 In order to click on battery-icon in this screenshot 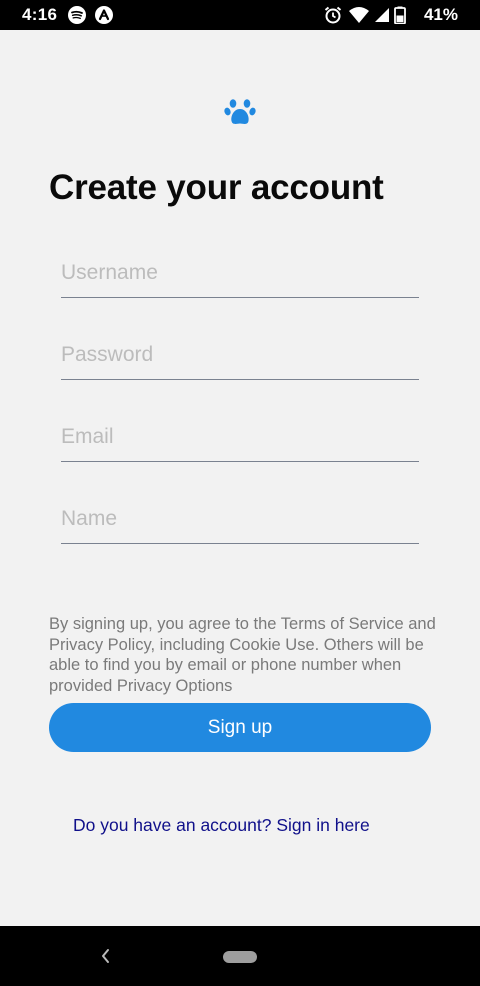, I will do `click(400, 15)`.